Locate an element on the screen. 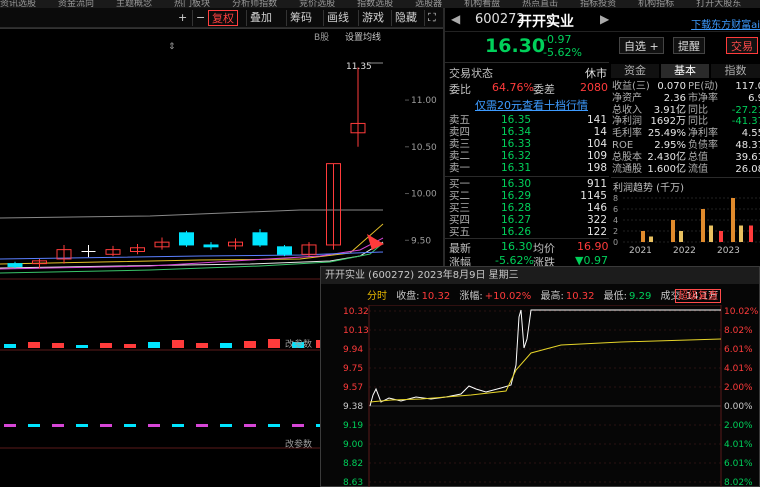 The width and height of the screenshot is (760, 487). intraday-tab: 分时 is located at coordinates (377, 296).